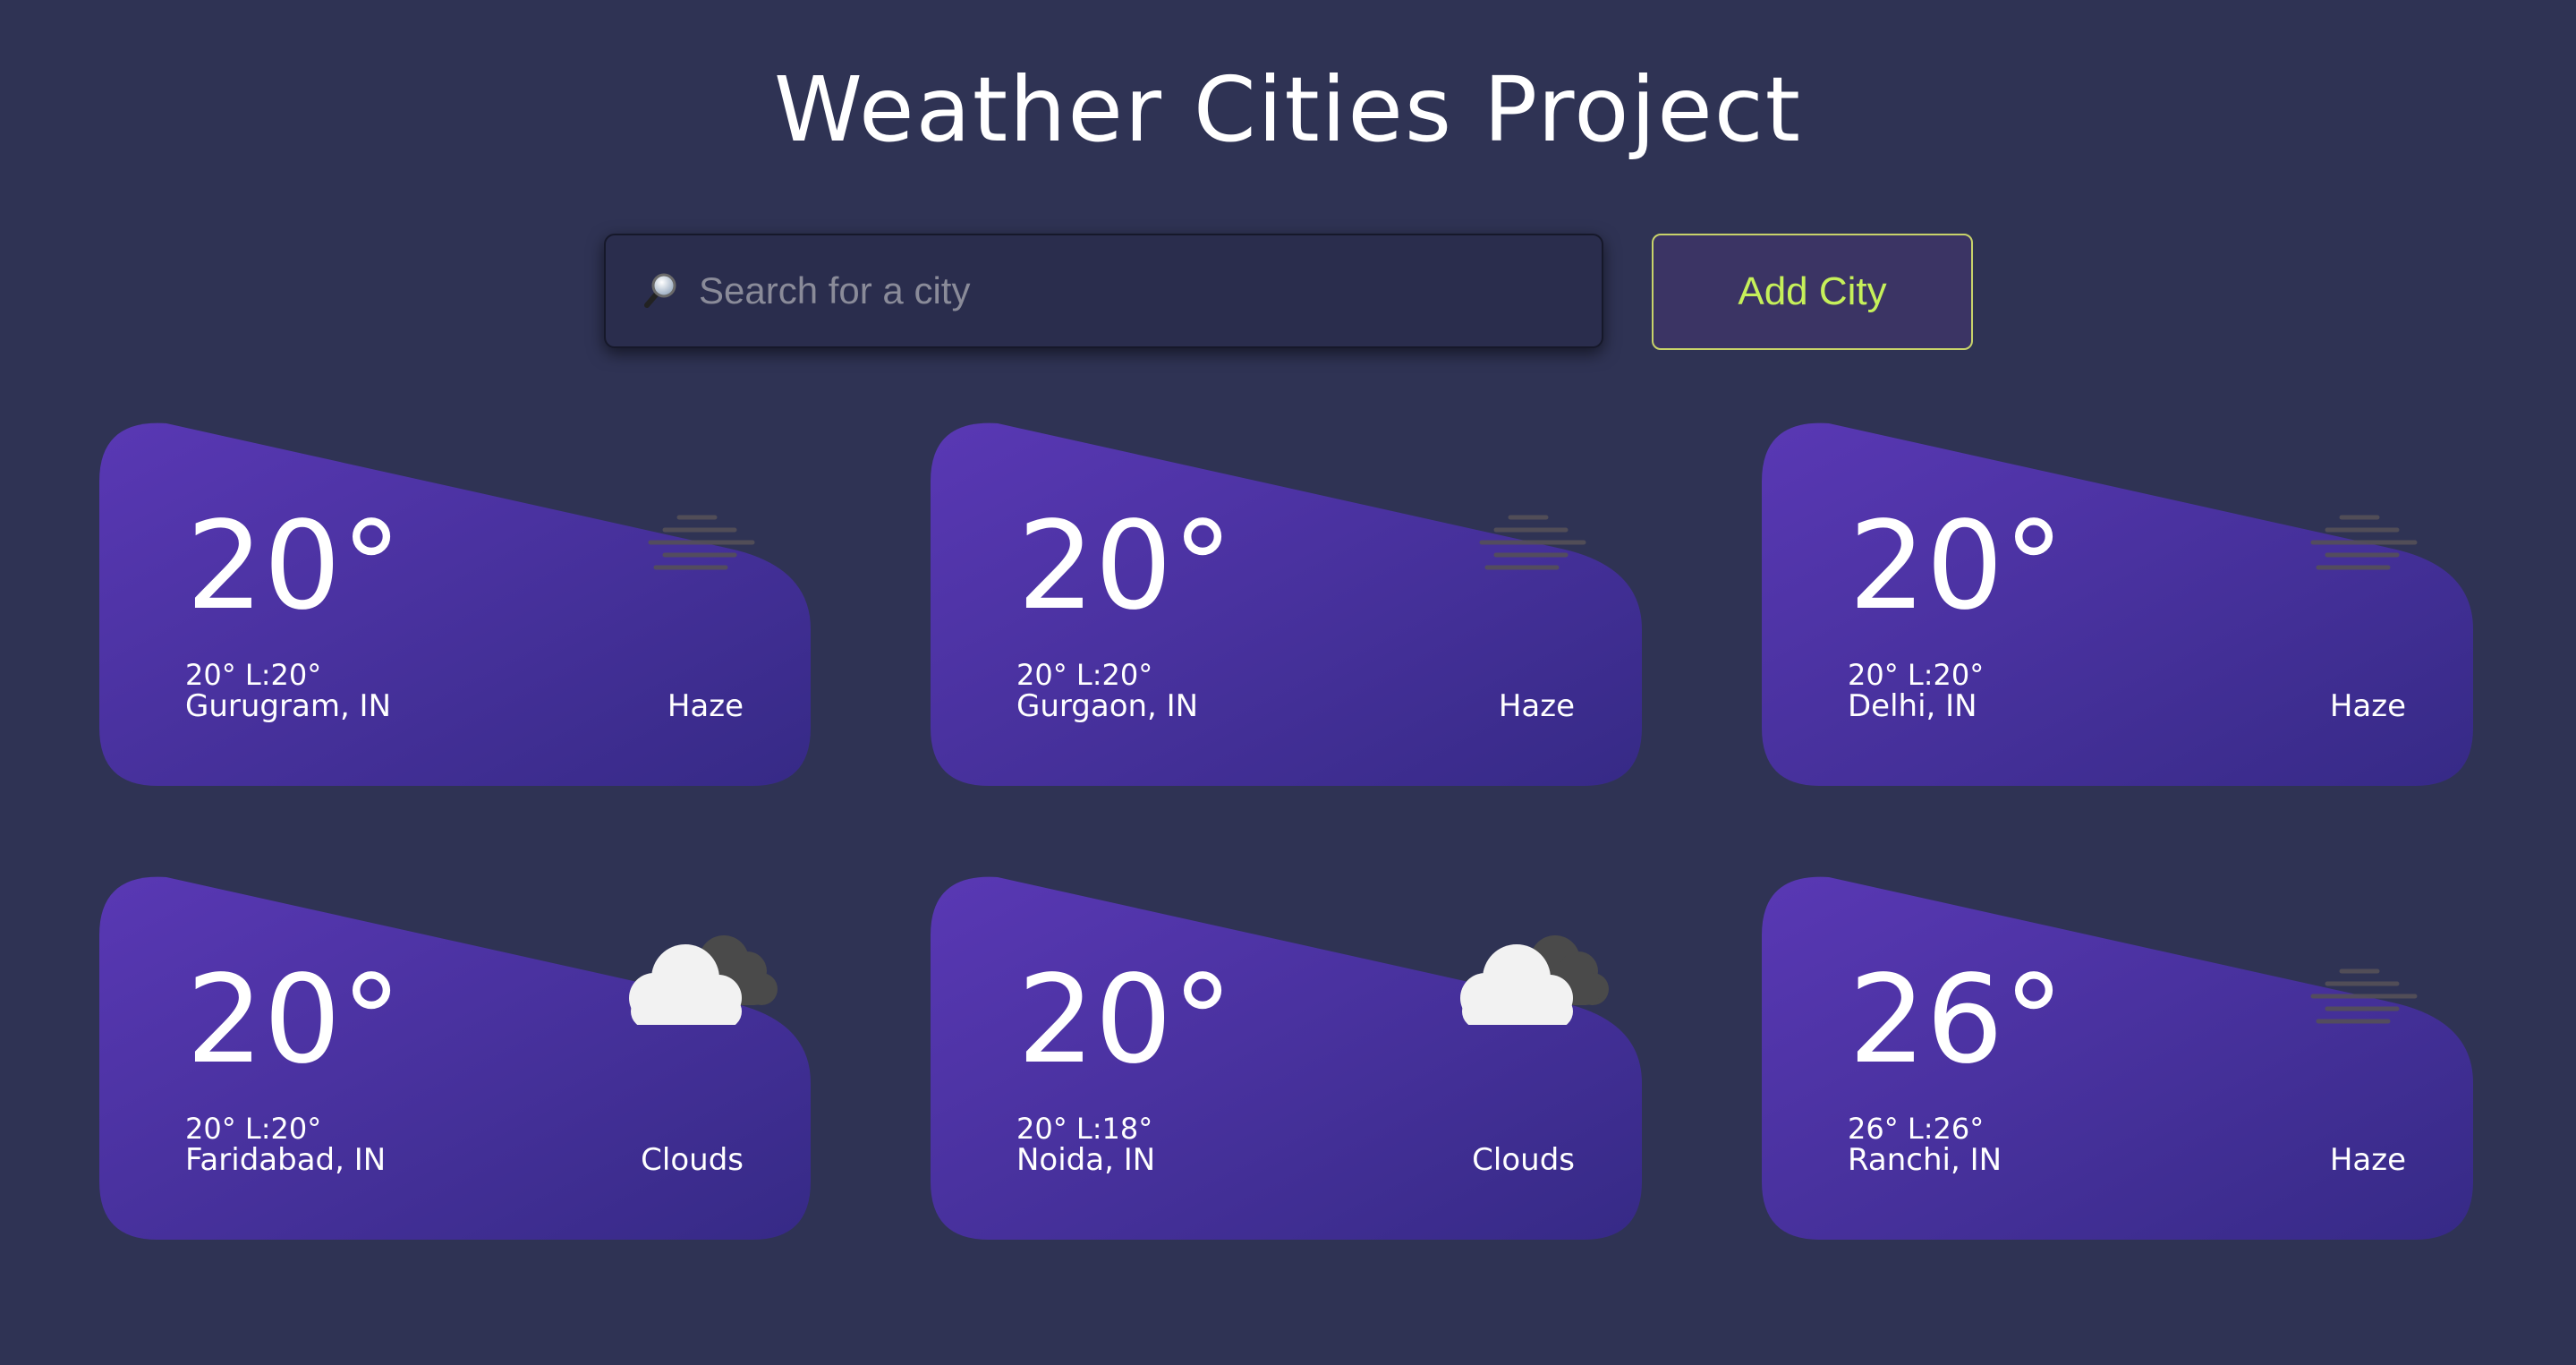 The width and height of the screenshot is (2576, 1365). I want to click on city-name: Gurugram, IN, so click(288, 706).